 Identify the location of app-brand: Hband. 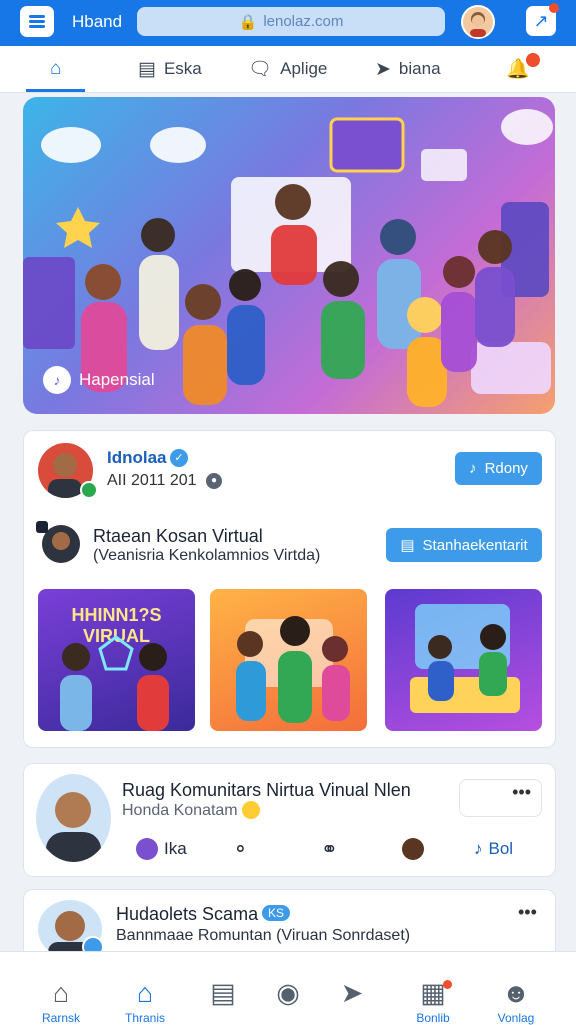
(97, 21).